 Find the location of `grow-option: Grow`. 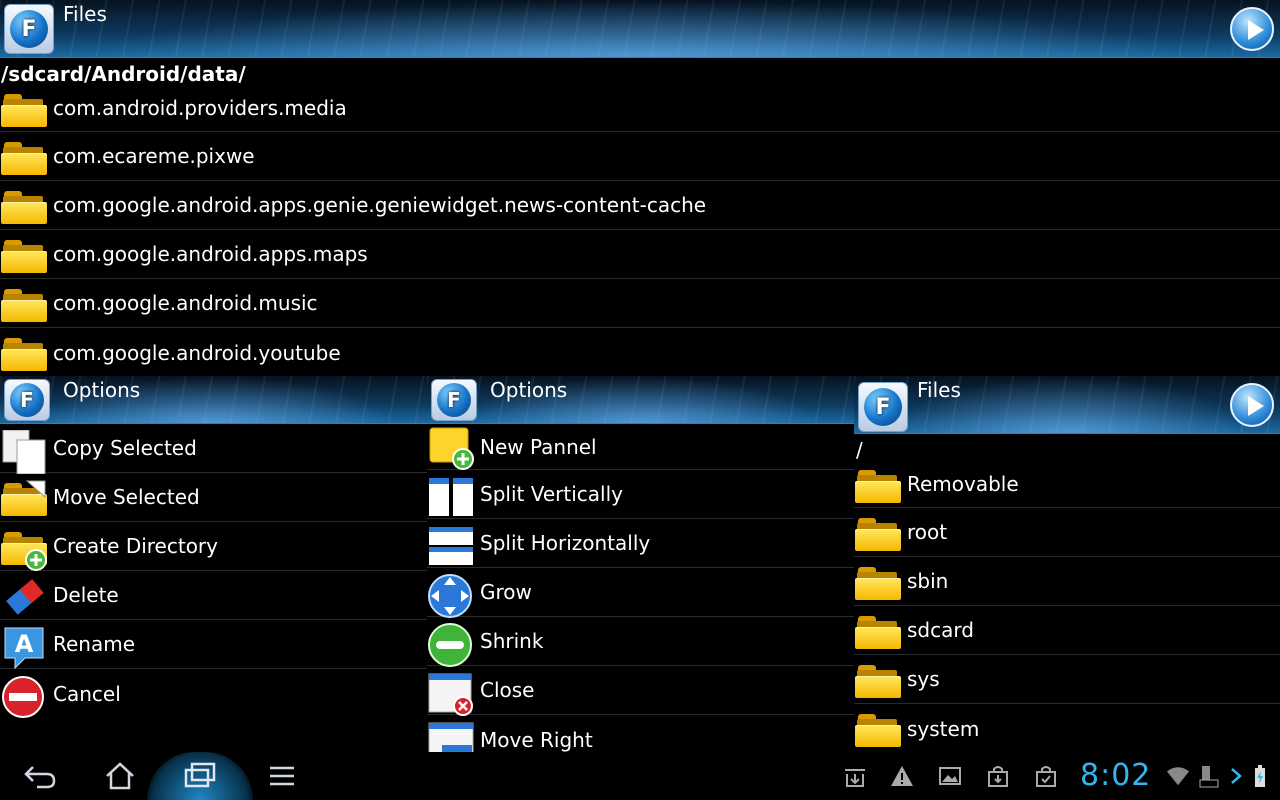

grow-option: Grow is located at coordinates (640, 593).